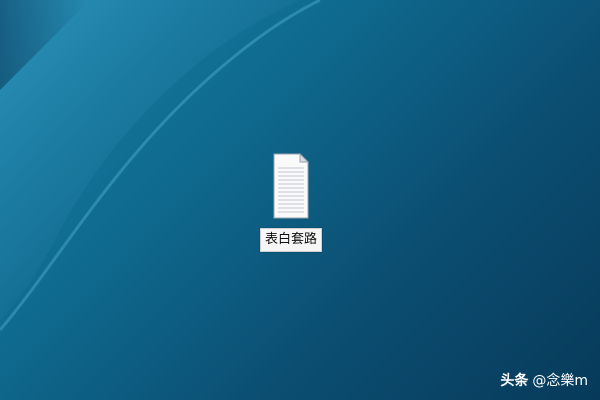  Describe the element at coordinates (291, 185) in the screenshot. I see `text-file-icon` at that location.